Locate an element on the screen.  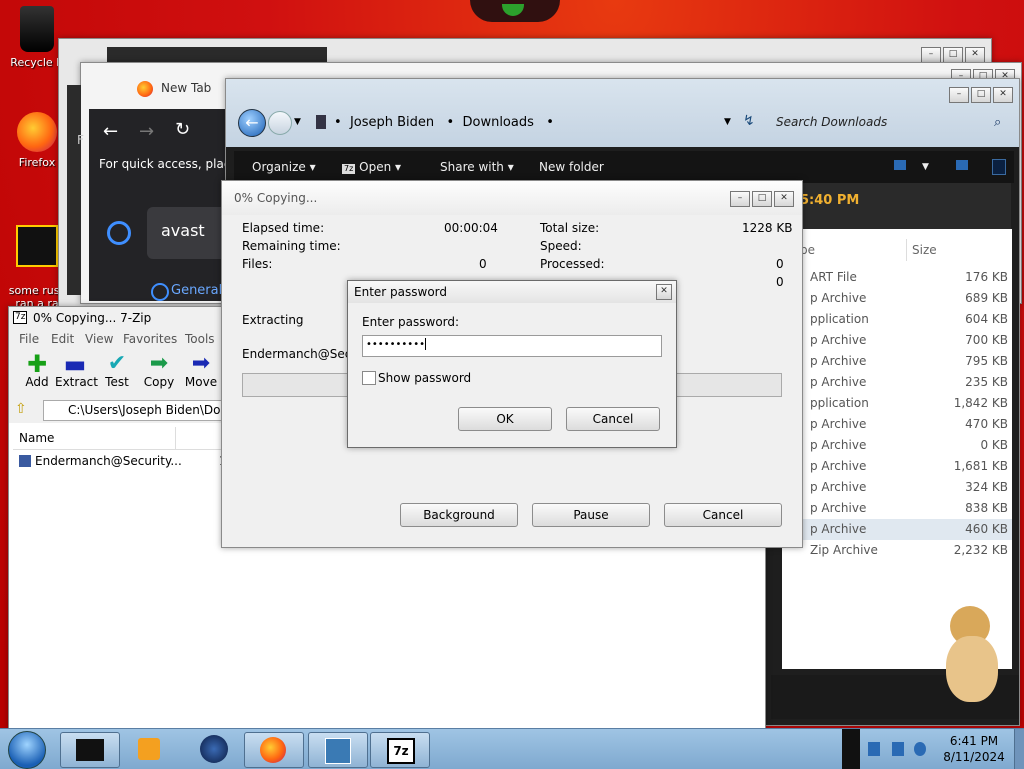
add-label: Add is located at coordinates (37, 382).